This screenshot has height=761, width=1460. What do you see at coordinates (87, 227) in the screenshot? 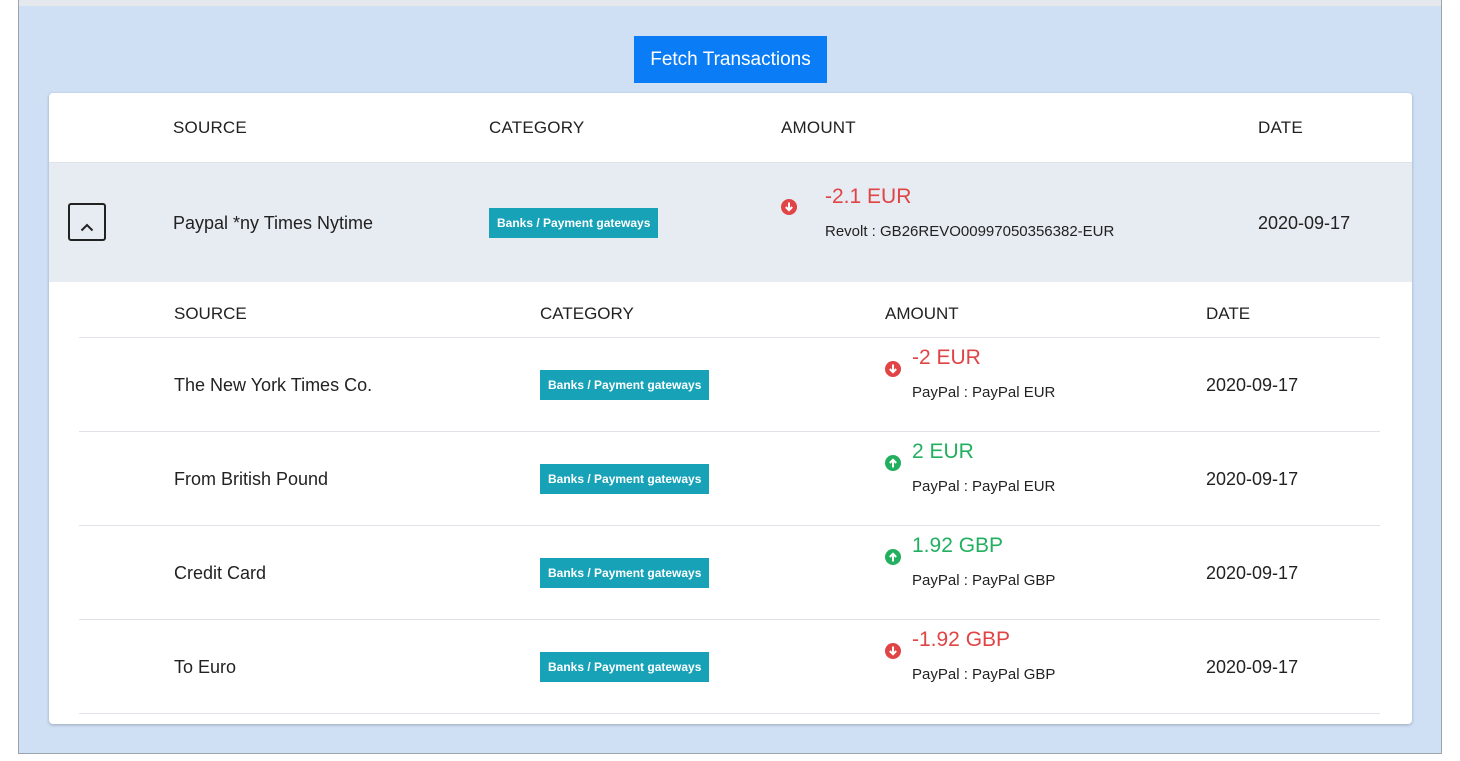
I see `chevron-up-icon` at bounding box center [87, 227].